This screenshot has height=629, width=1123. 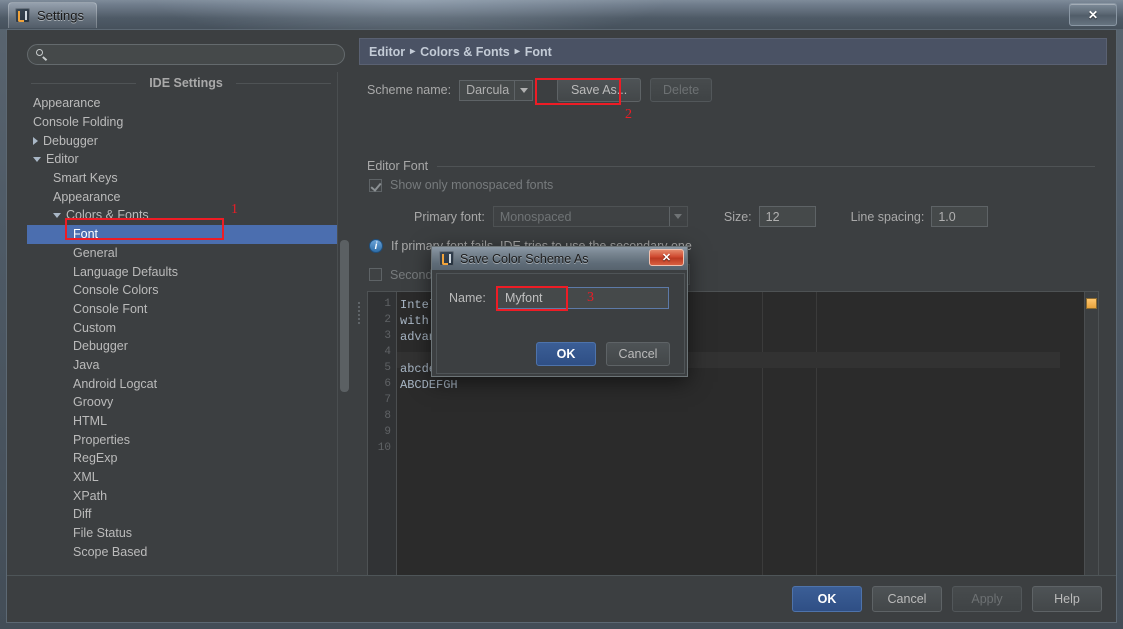 What do you see at coordinates (186, 514) in the screenshot?
I see `sidebar-item-diff: Diff` at bounding box center [186, 514].